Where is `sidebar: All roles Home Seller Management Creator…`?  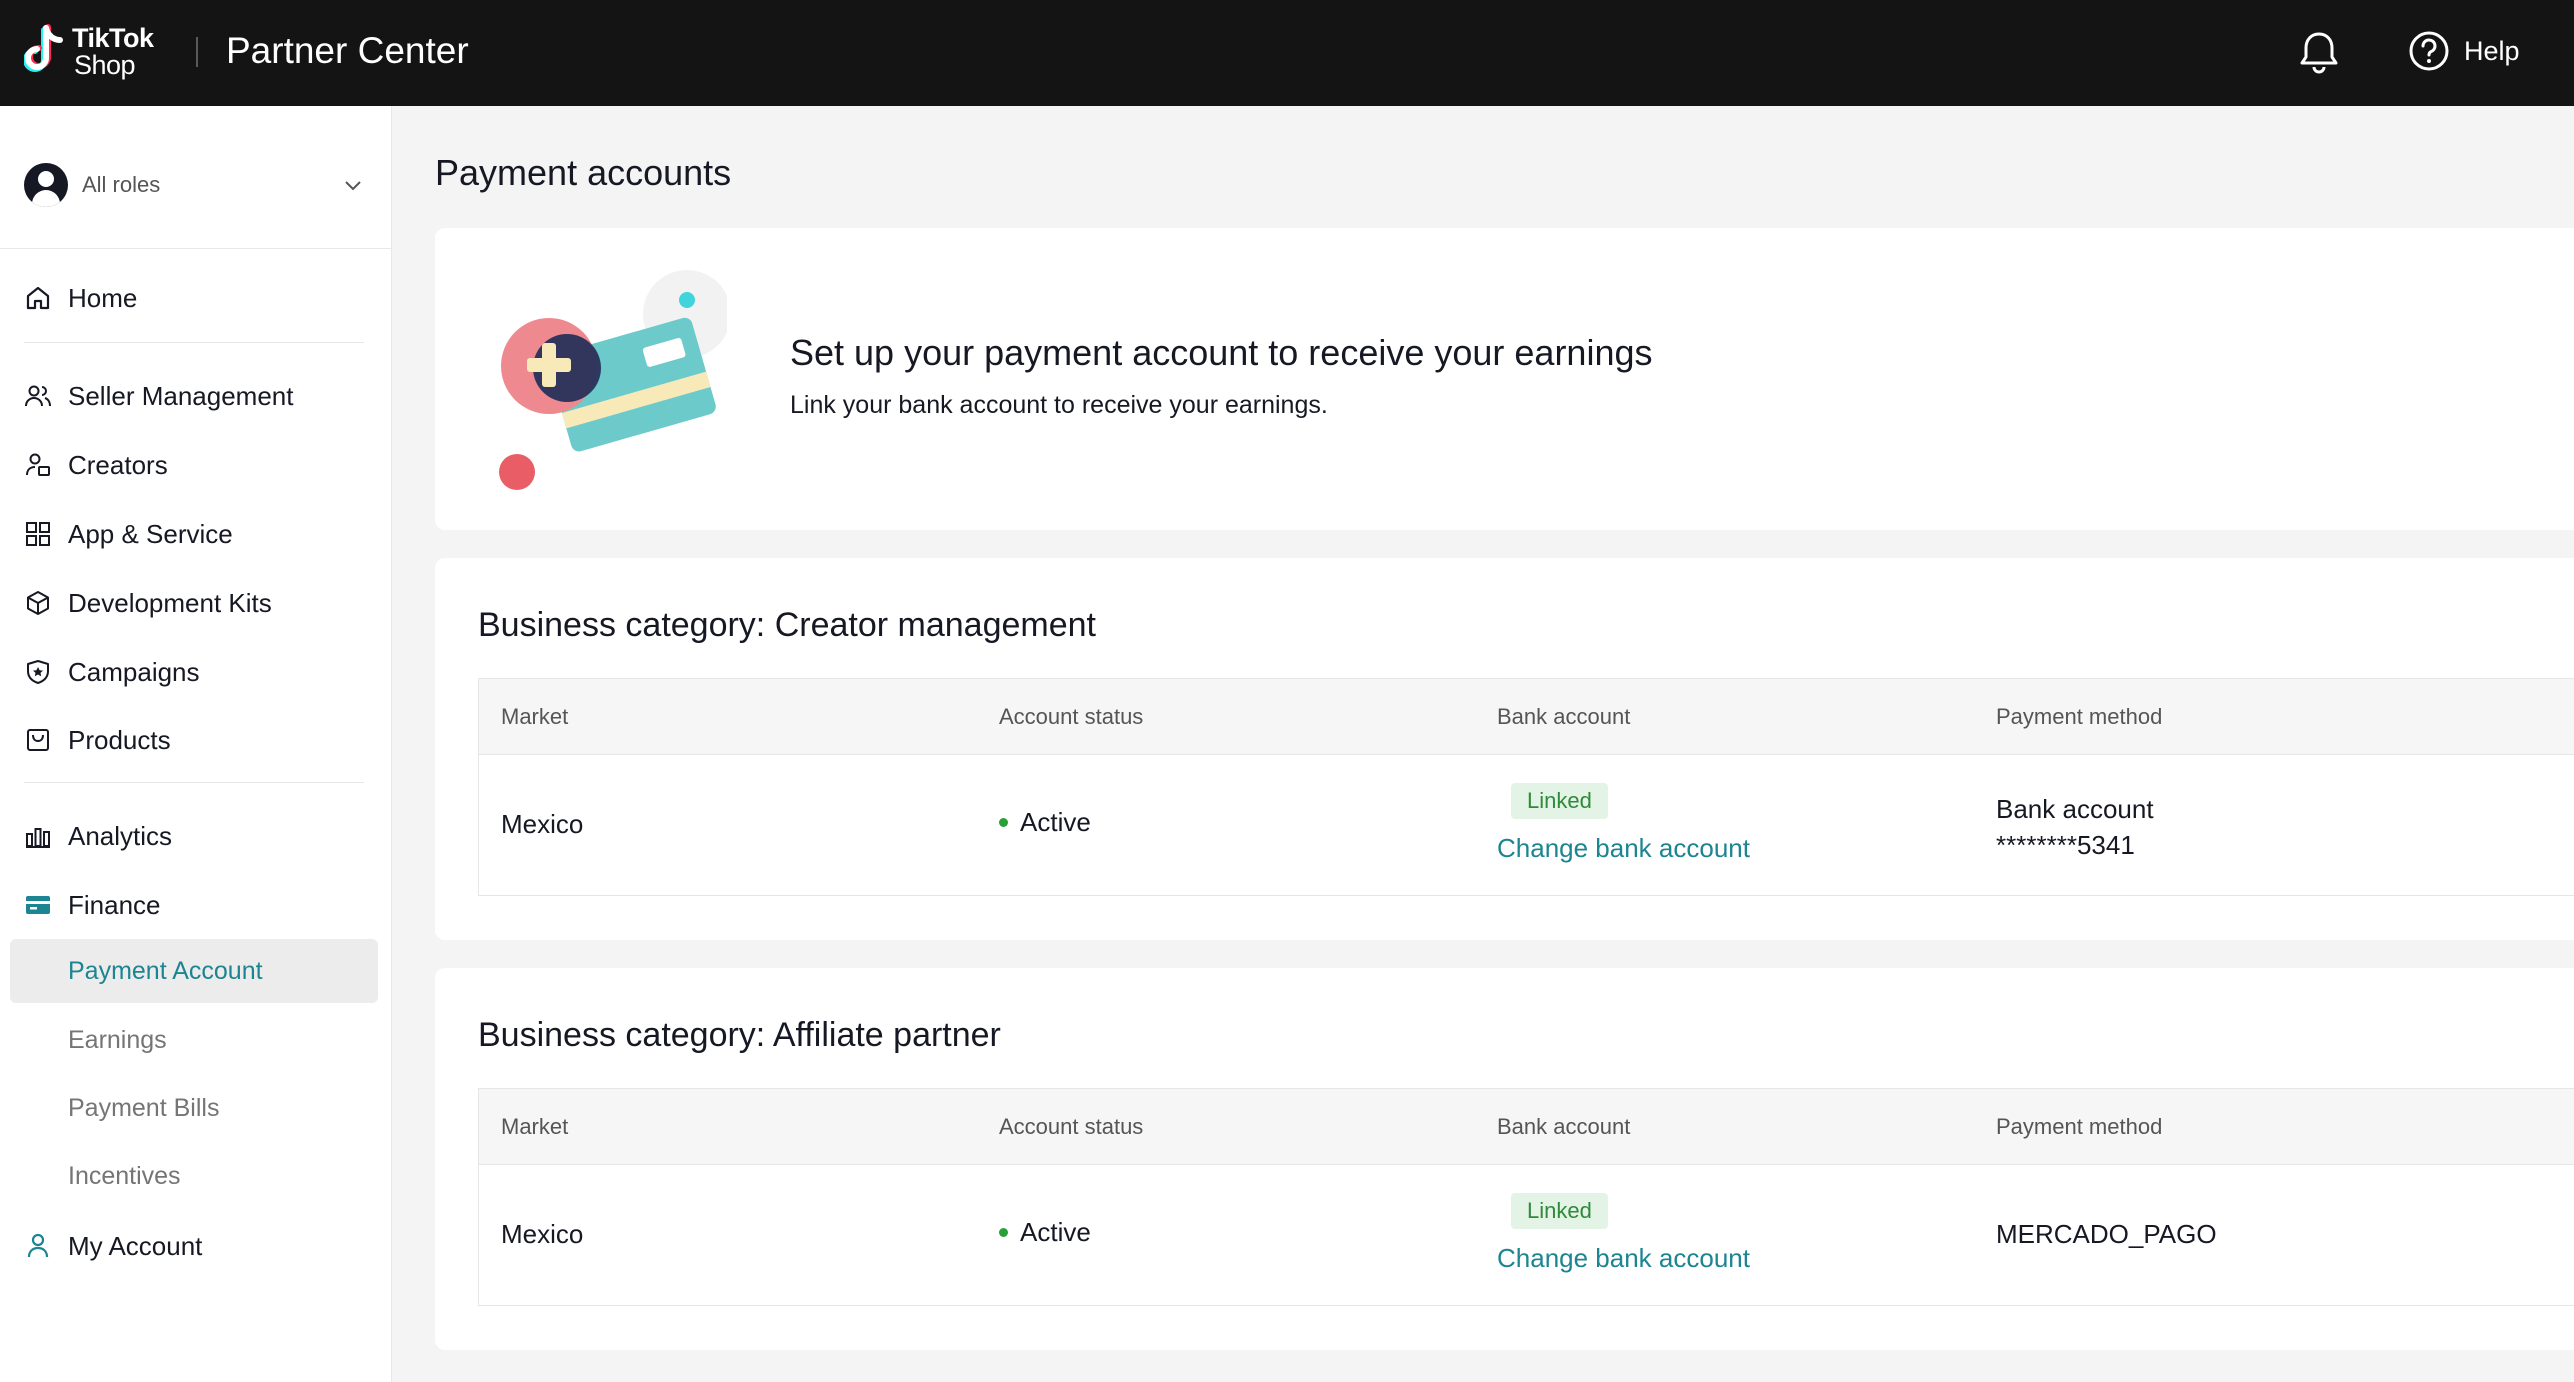
sidebar: All roles Home Seller Management Creator… is located at coordinates (196, 744).